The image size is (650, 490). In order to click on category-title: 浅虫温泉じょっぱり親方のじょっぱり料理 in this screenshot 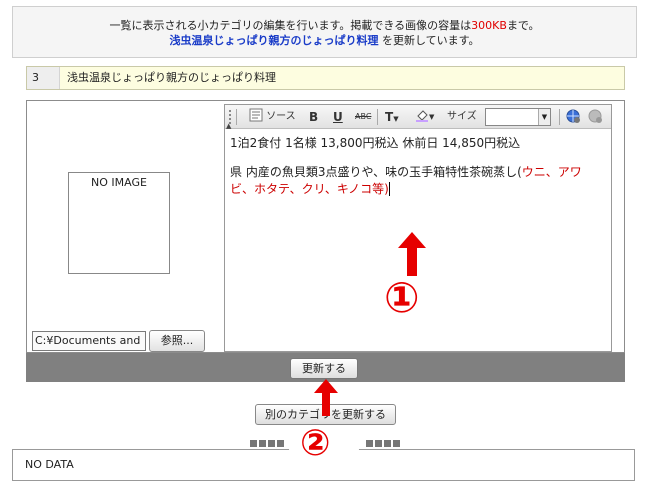, I will do `click(171, 77)`.